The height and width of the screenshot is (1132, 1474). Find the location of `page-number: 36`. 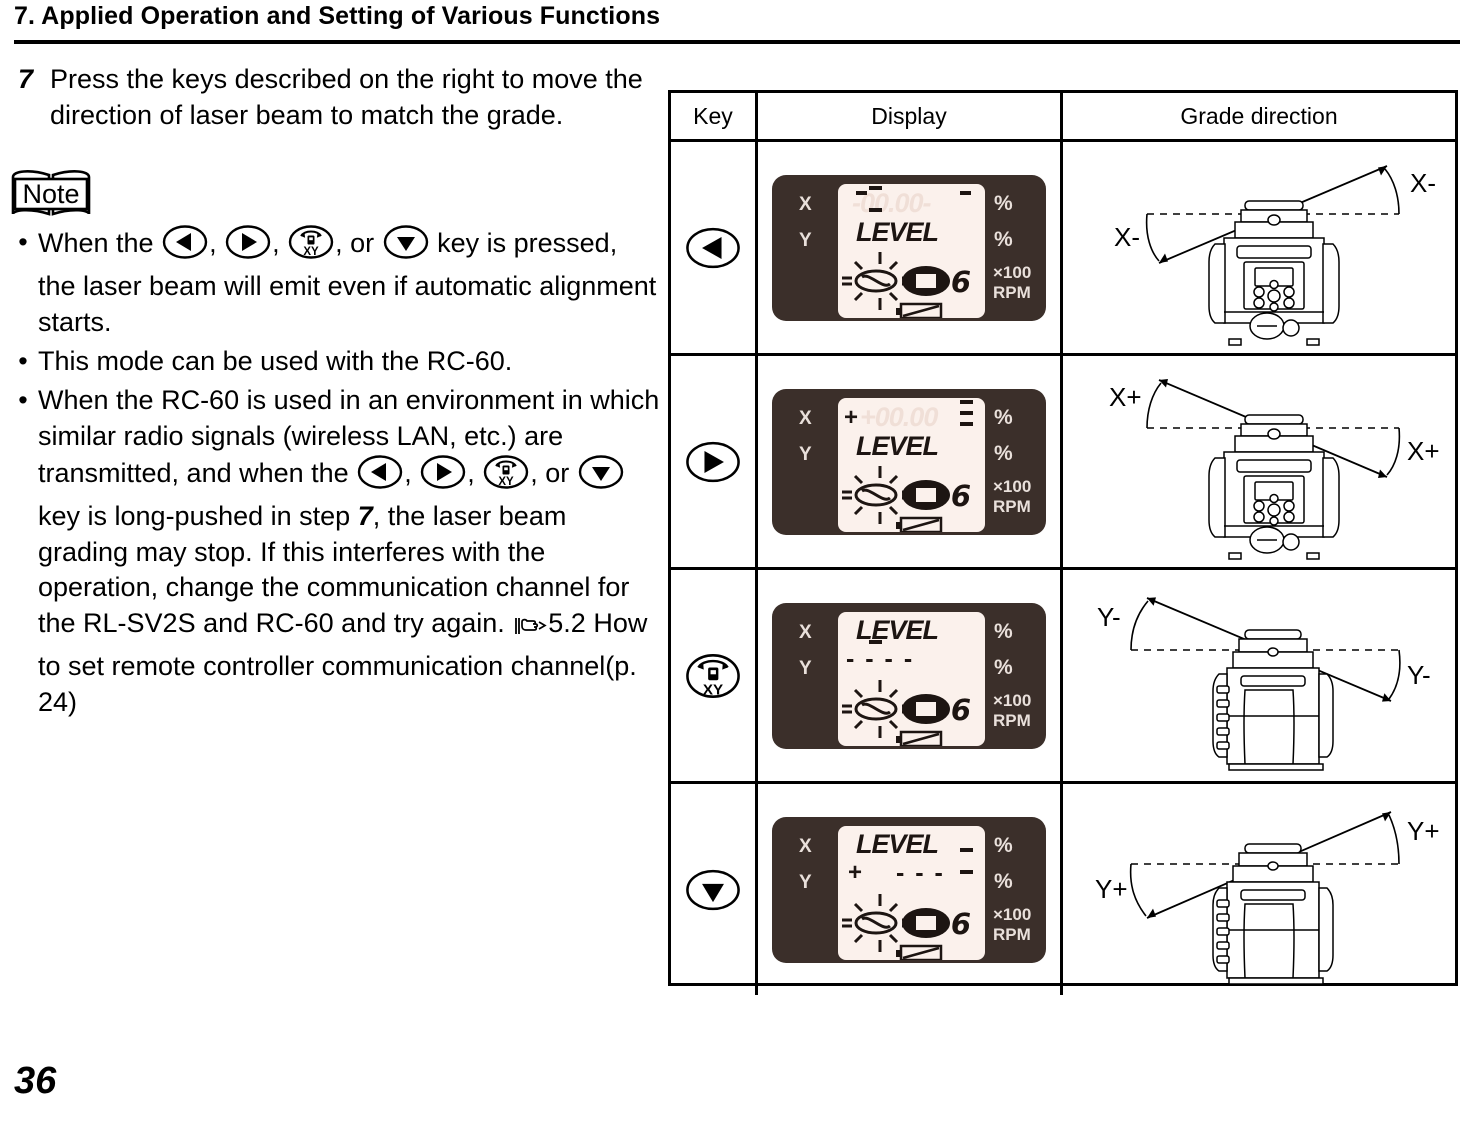

page-number: 36 is located at coordinates (35, 1081).